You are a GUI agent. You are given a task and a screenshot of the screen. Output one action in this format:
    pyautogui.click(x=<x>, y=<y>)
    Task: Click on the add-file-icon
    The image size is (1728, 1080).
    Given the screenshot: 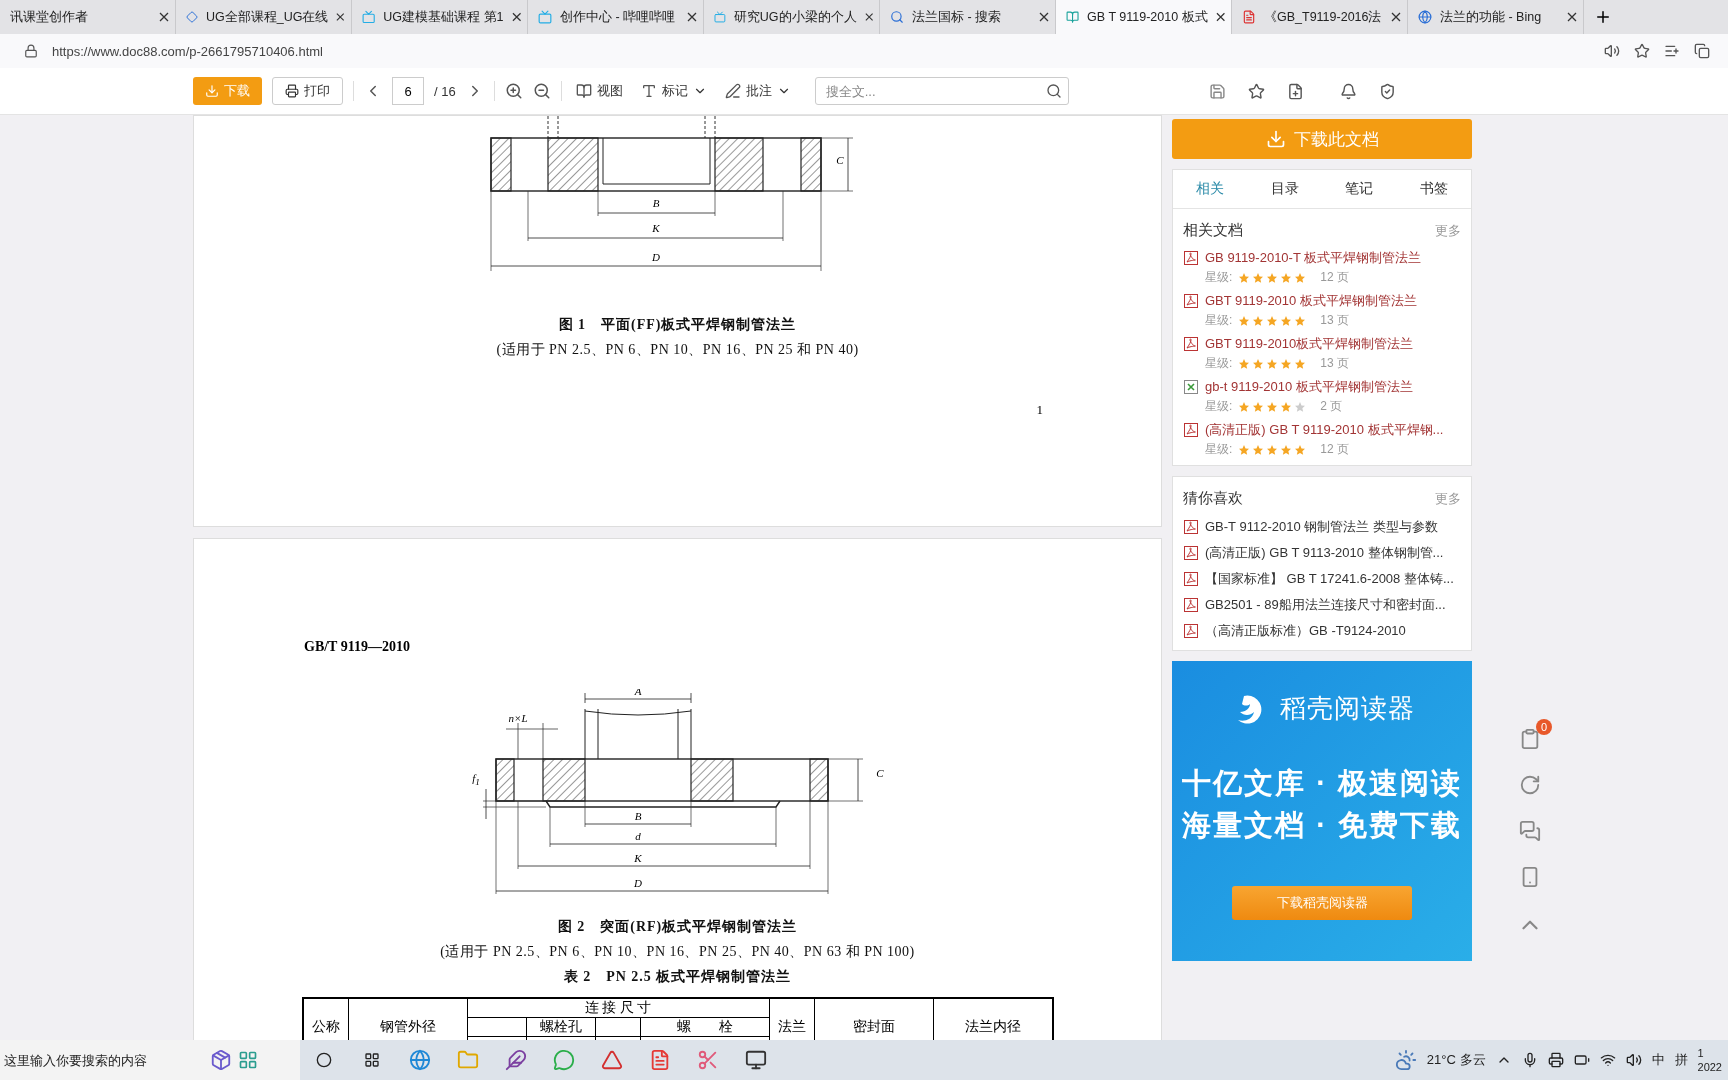 What is the action you would take?
    pyautogui.click(x=1295, y=91)
    